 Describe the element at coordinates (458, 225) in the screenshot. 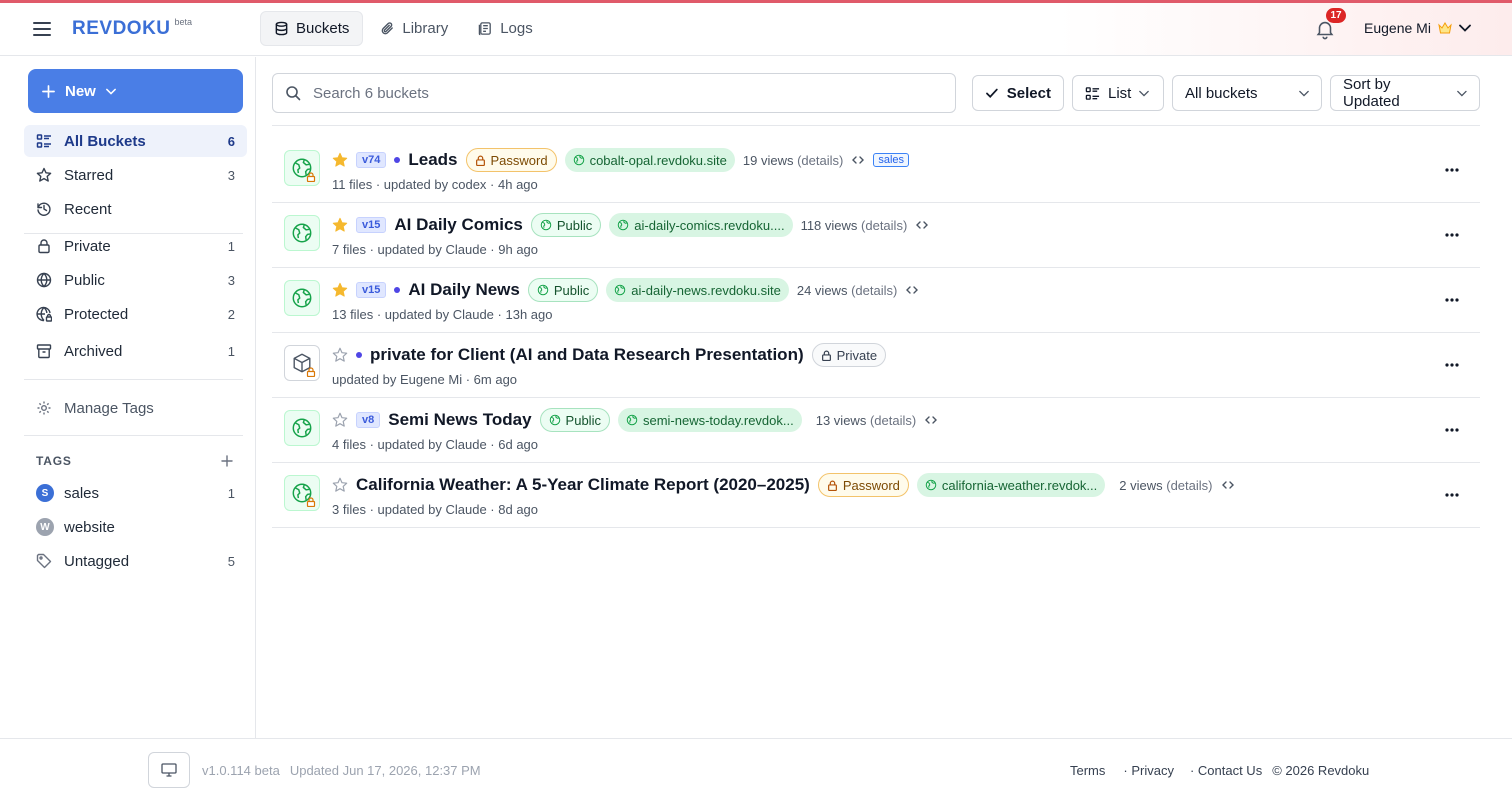

I see `bucket-title: AI Daily Comics` at that location.